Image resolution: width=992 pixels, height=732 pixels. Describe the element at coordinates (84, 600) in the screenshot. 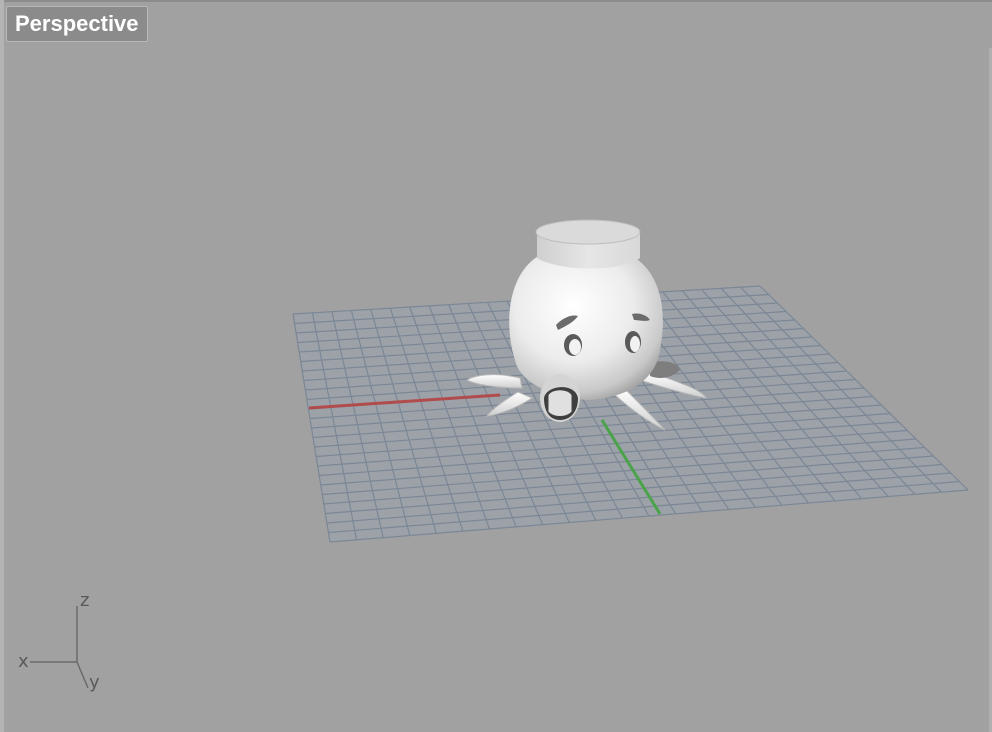

I see `z-axis-label: z` at that location.